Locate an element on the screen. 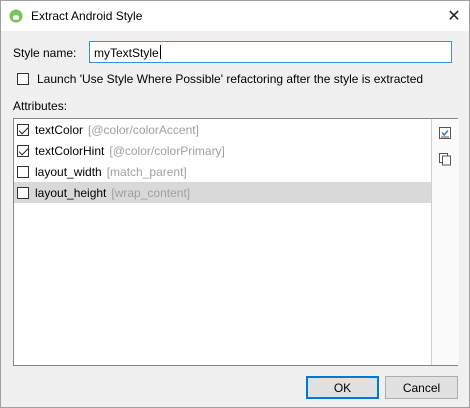 The image size is (470, 408). attribute-value: [@color/colorAccent] is located at coordinates (143, 129).